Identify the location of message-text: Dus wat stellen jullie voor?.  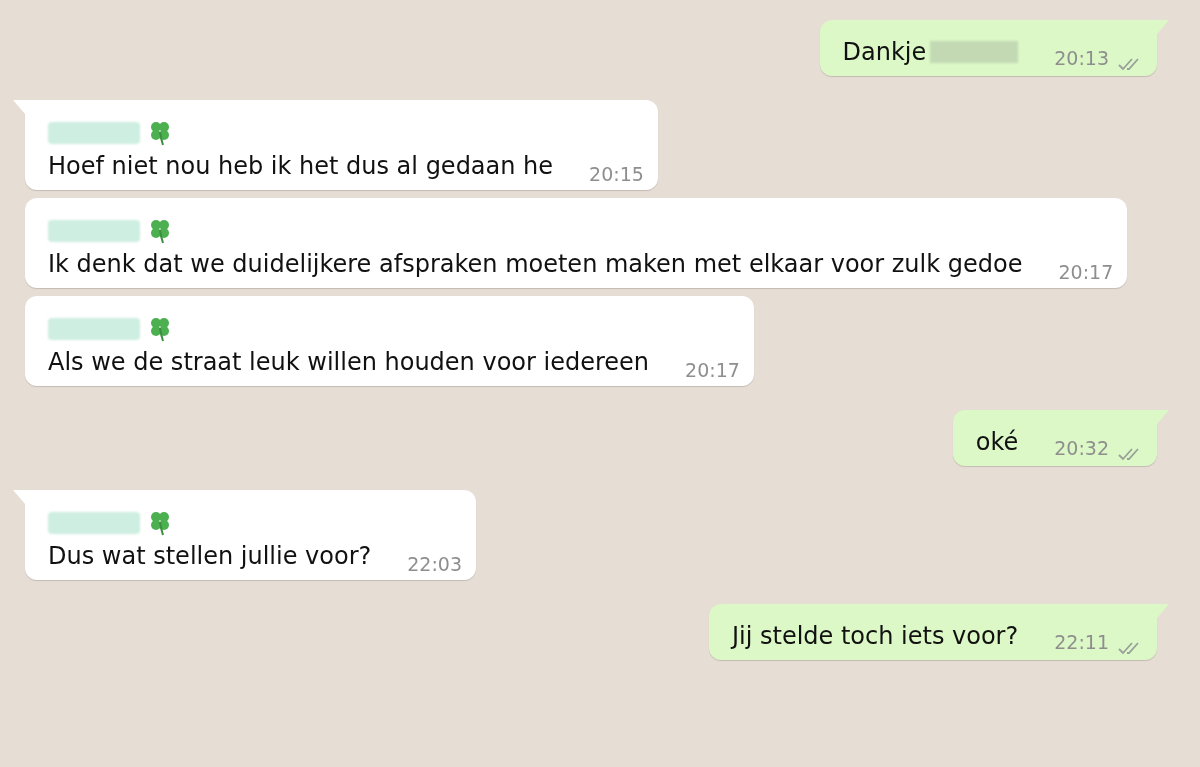
(210, 556).